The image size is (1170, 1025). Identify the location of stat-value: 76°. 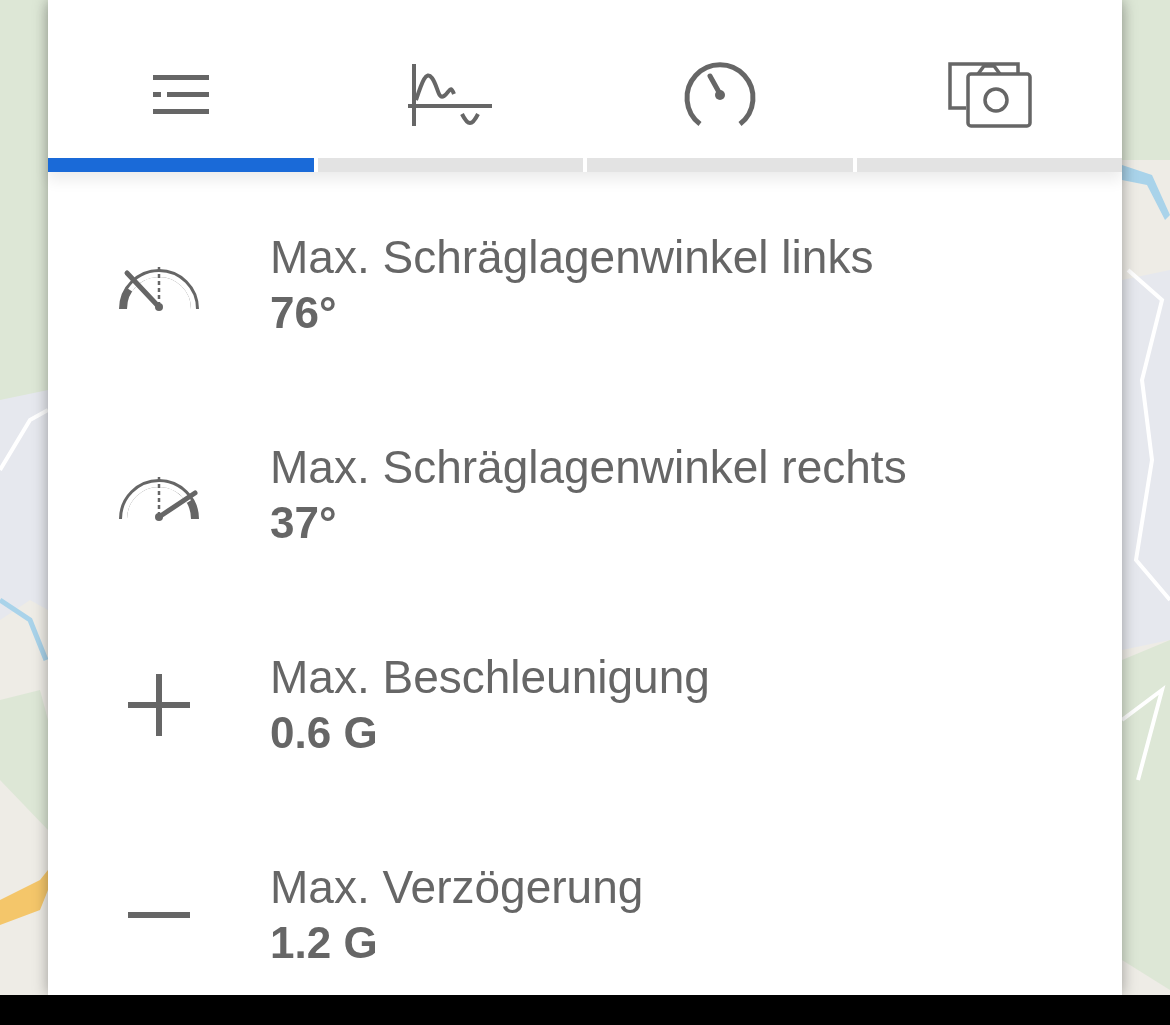
(304, 313).